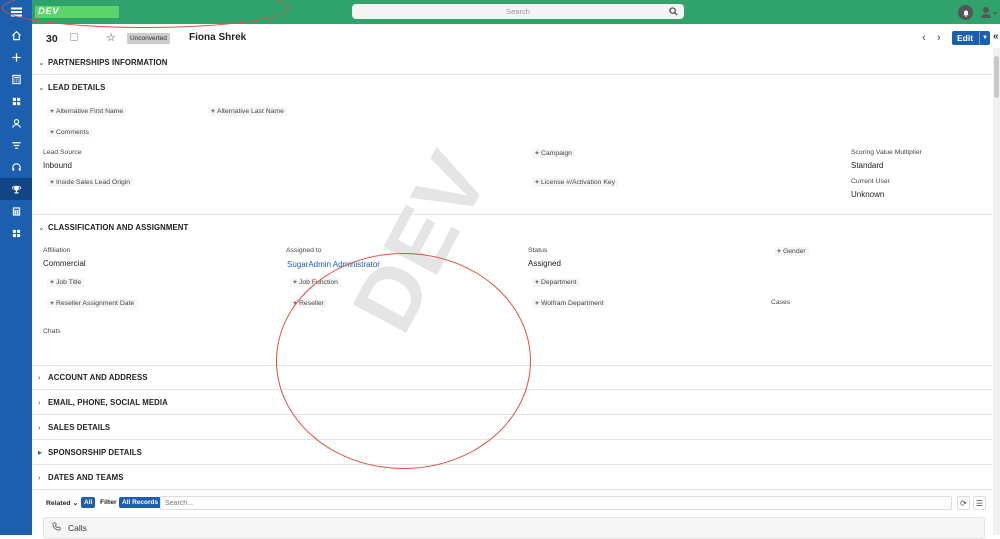  I want to click on record-checkbox, so click(74, 37).